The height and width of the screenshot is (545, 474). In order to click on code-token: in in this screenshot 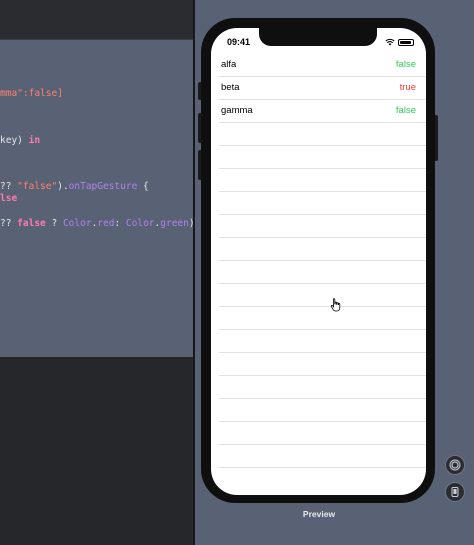, I will do `click(34, 140)`.